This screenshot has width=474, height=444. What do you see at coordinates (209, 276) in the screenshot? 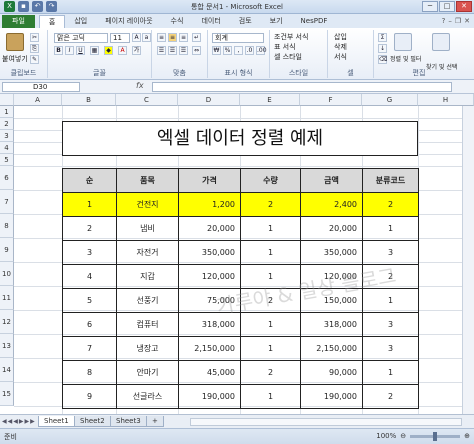
I see `cell: 120,000` at bounding box center [209, 276].